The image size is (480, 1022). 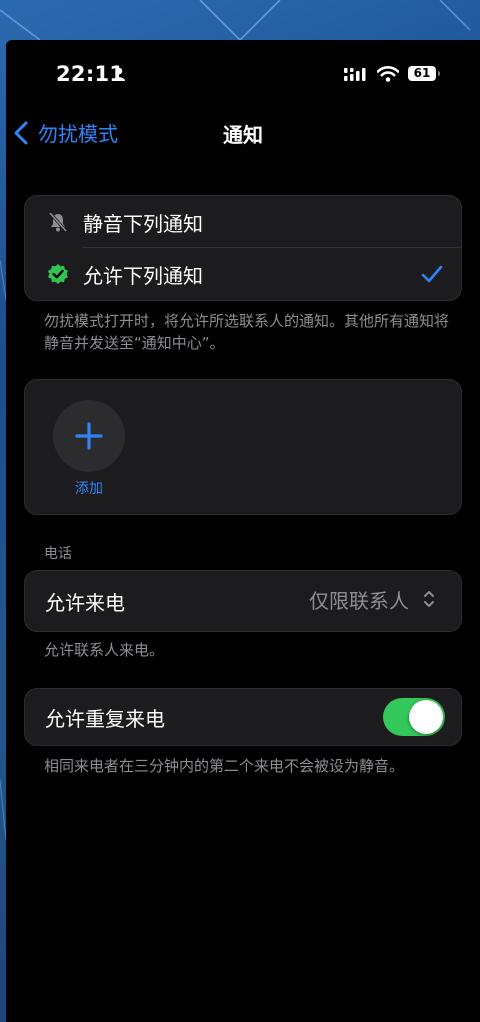 I want to click on repeated-calls-toggle, so click(x=414, y=717).